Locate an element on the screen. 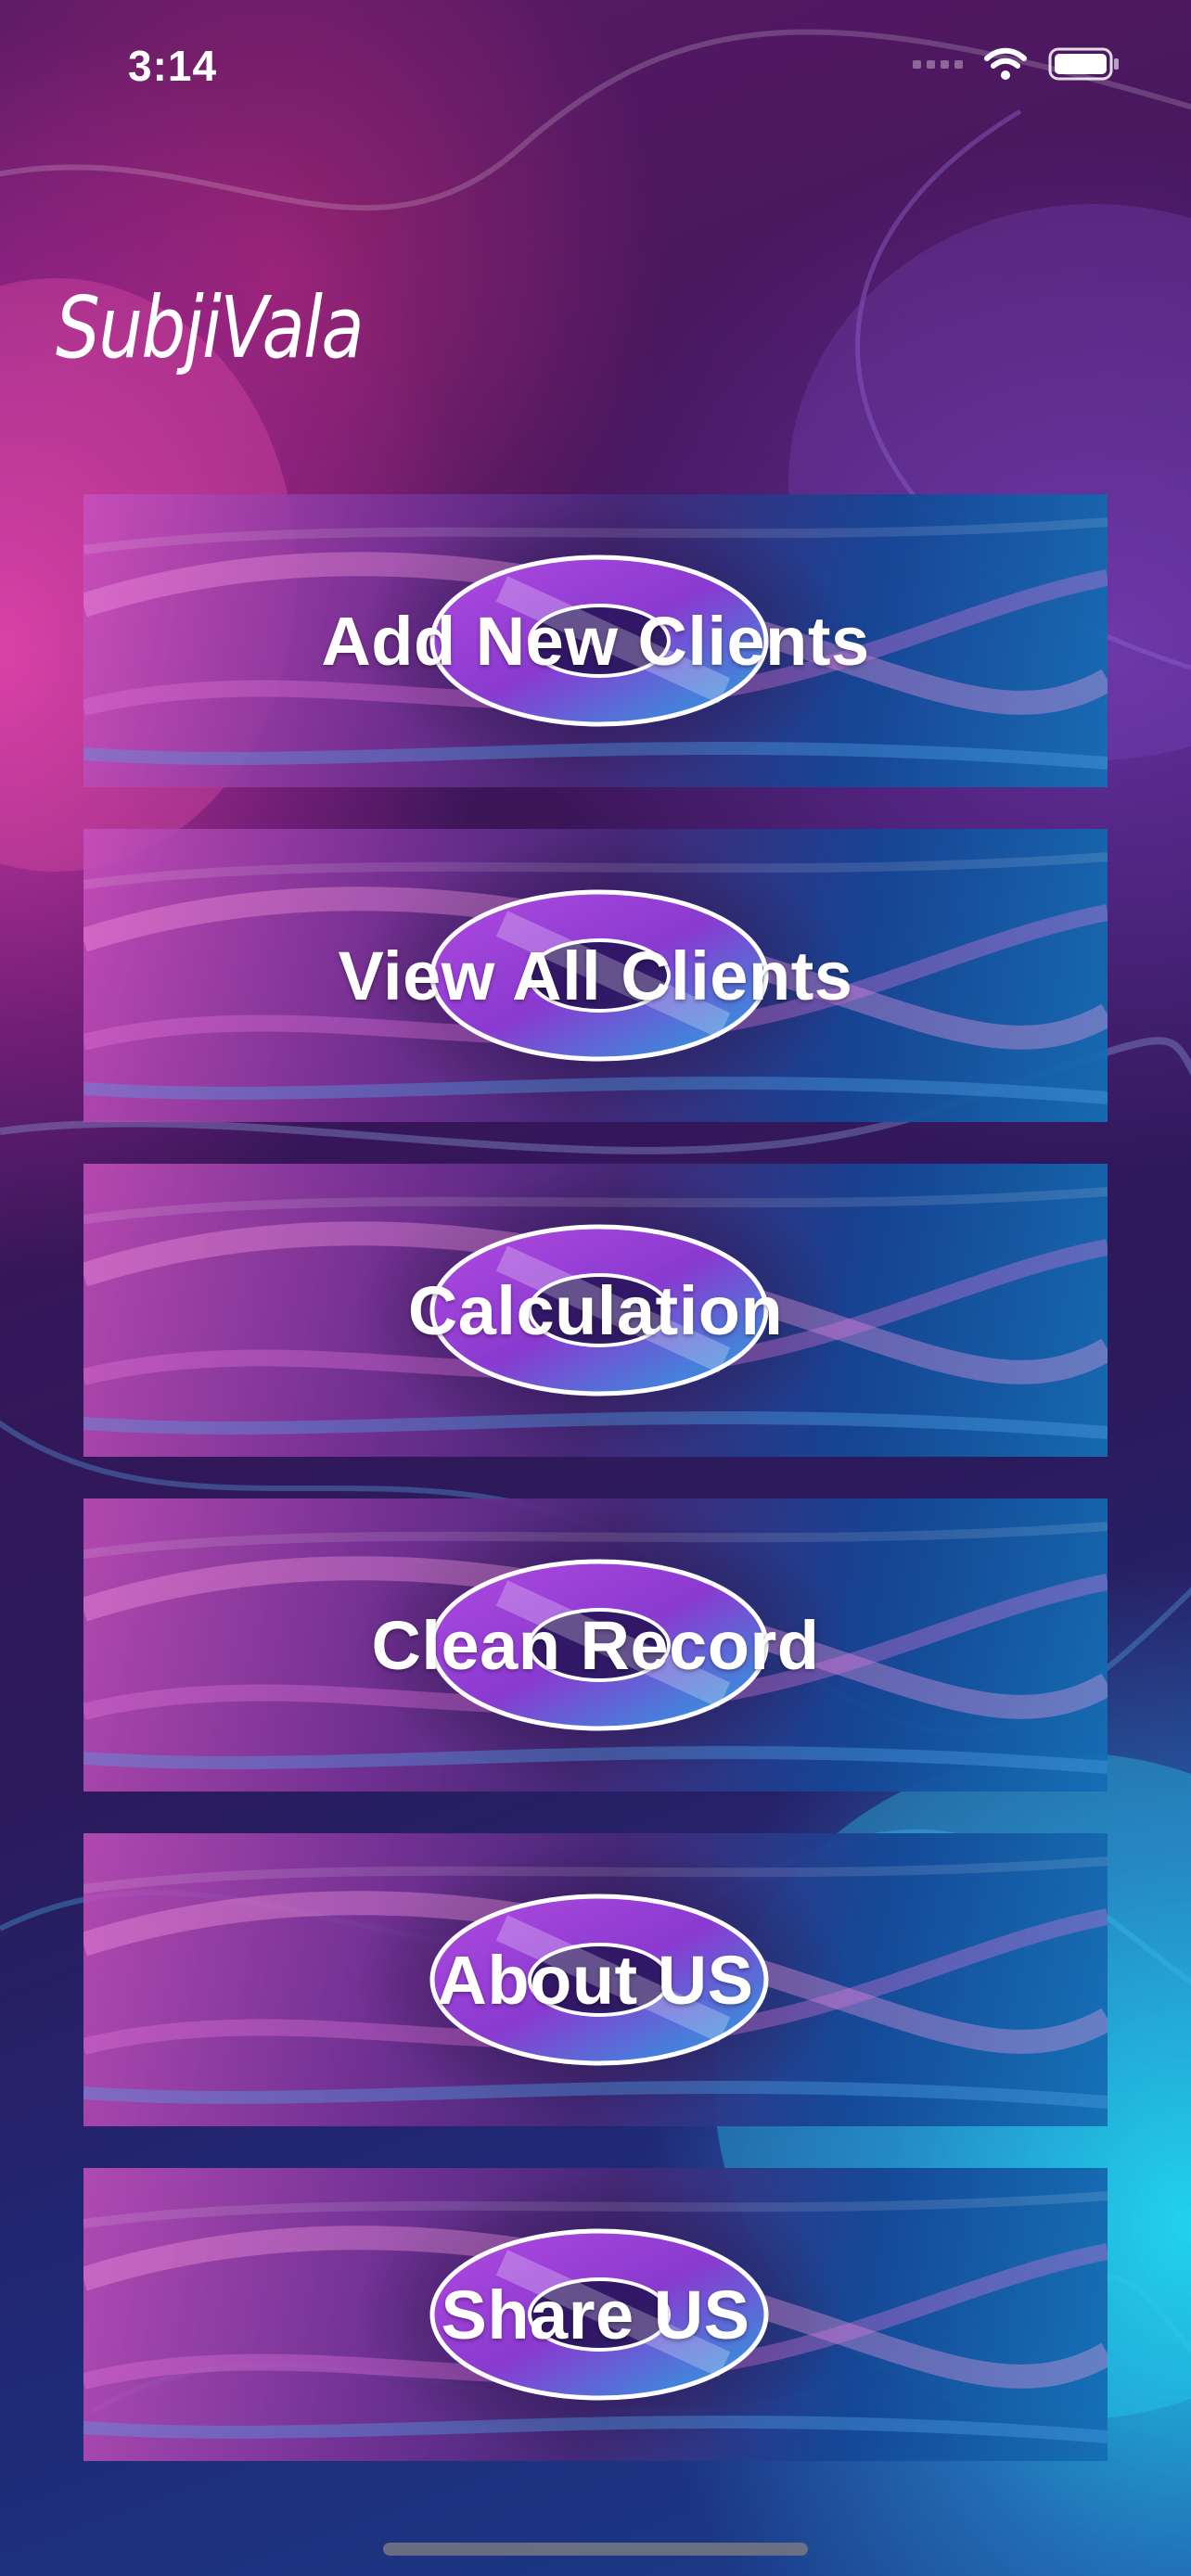  calculation-label: Calculation is located at coordinates (595, 1310).